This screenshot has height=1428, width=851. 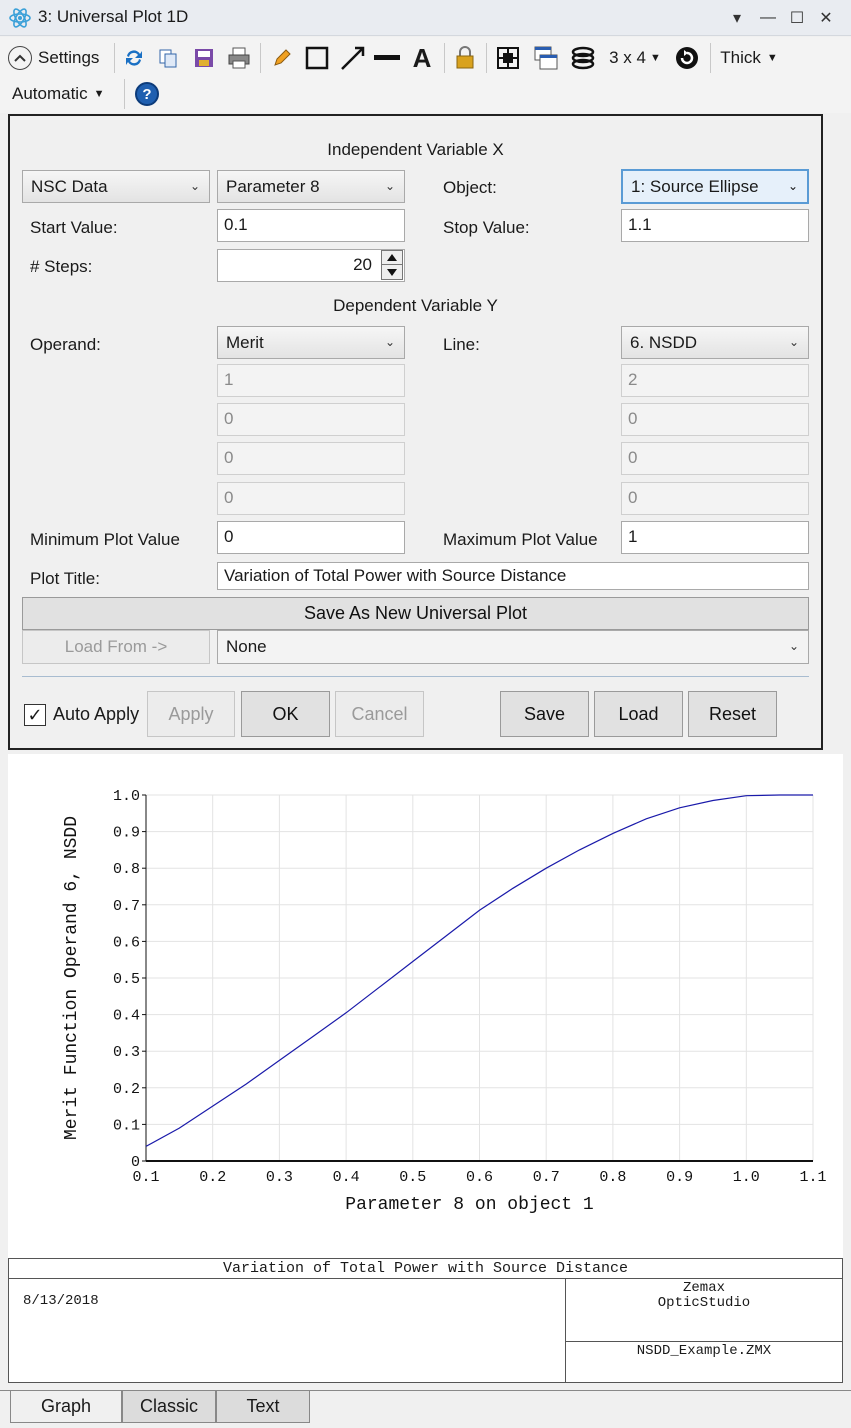 I want to click on param-left-1: 1, so click(x=311, y=380).